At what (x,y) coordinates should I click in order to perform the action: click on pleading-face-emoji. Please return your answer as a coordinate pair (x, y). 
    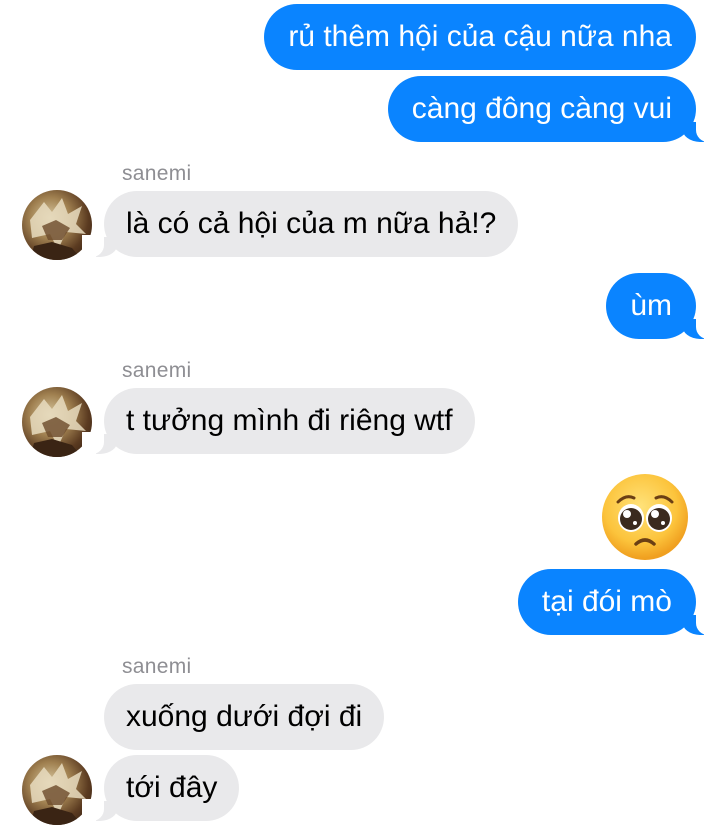
    Looking at the image, I should click on (645, 517).